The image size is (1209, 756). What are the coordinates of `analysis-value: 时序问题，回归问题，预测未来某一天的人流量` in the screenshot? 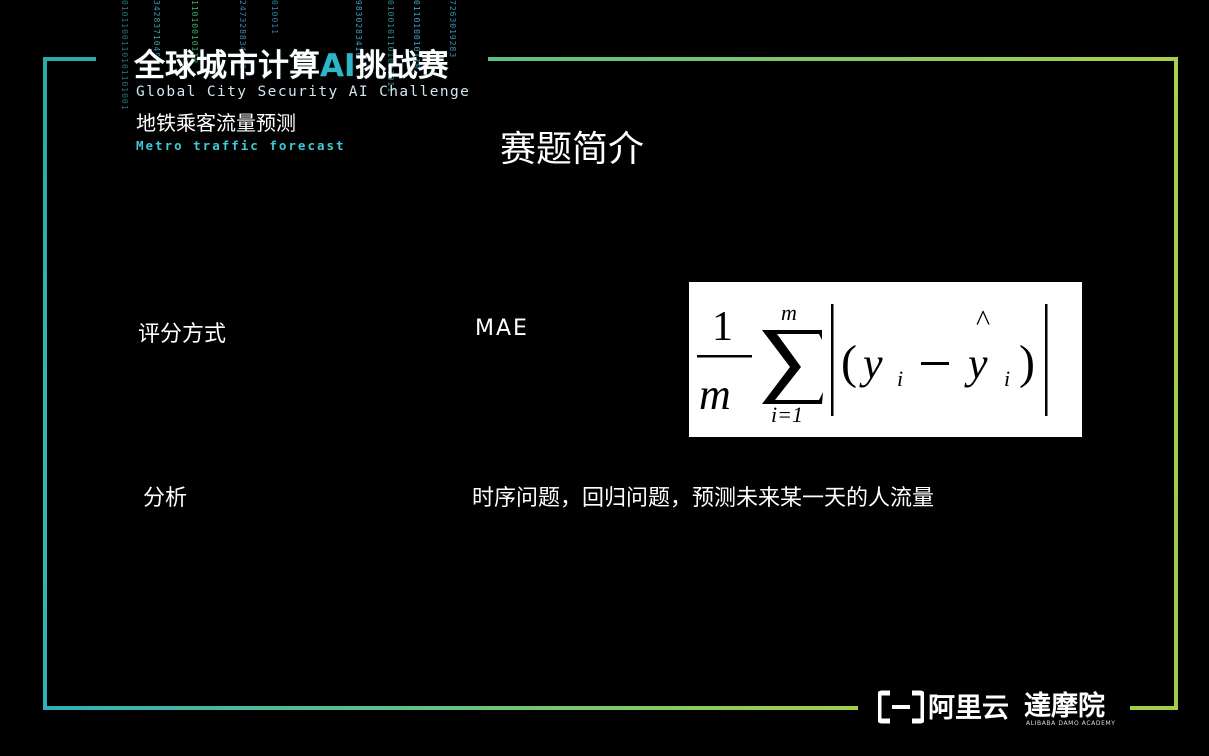 It's located at (703, 498).